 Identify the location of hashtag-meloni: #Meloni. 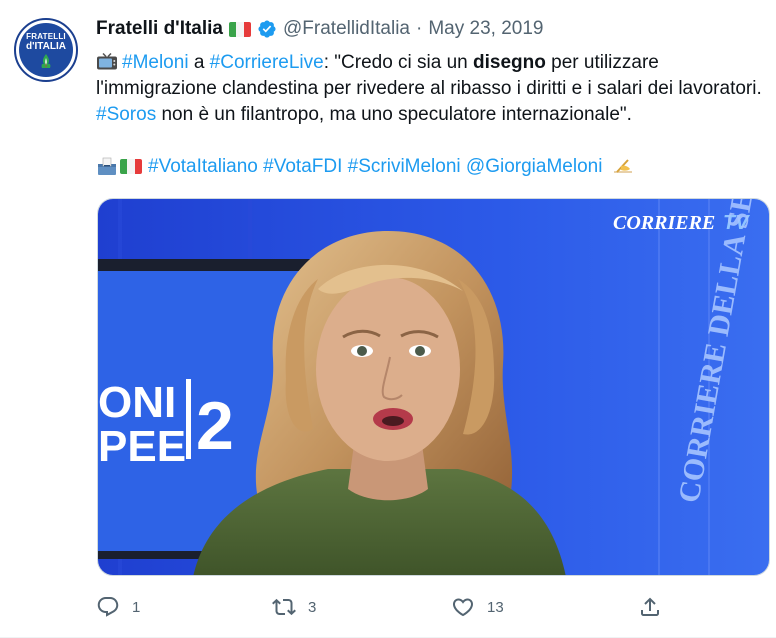
(155, 62).